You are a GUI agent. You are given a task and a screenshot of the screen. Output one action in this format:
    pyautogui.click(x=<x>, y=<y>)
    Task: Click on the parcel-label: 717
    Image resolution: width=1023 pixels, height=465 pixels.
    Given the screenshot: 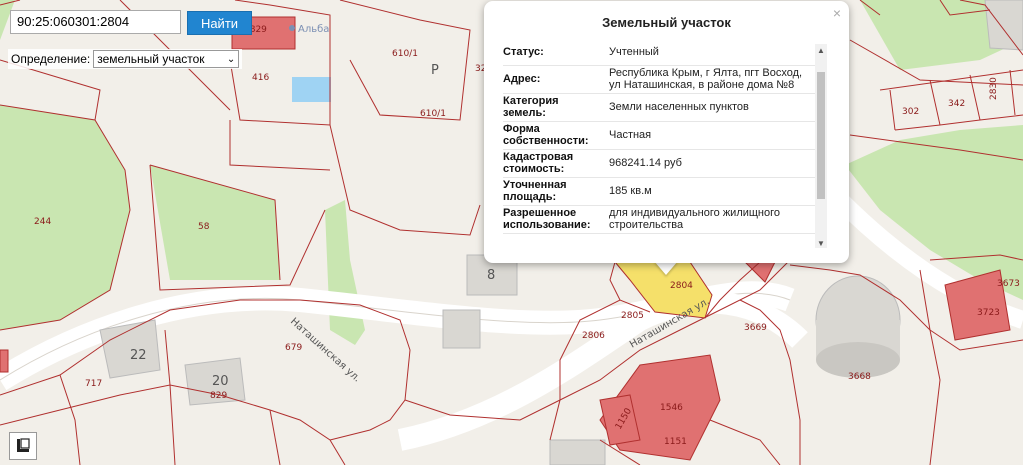 What is the action you would take?
    pyautogui.click(x=93, y=384)
    